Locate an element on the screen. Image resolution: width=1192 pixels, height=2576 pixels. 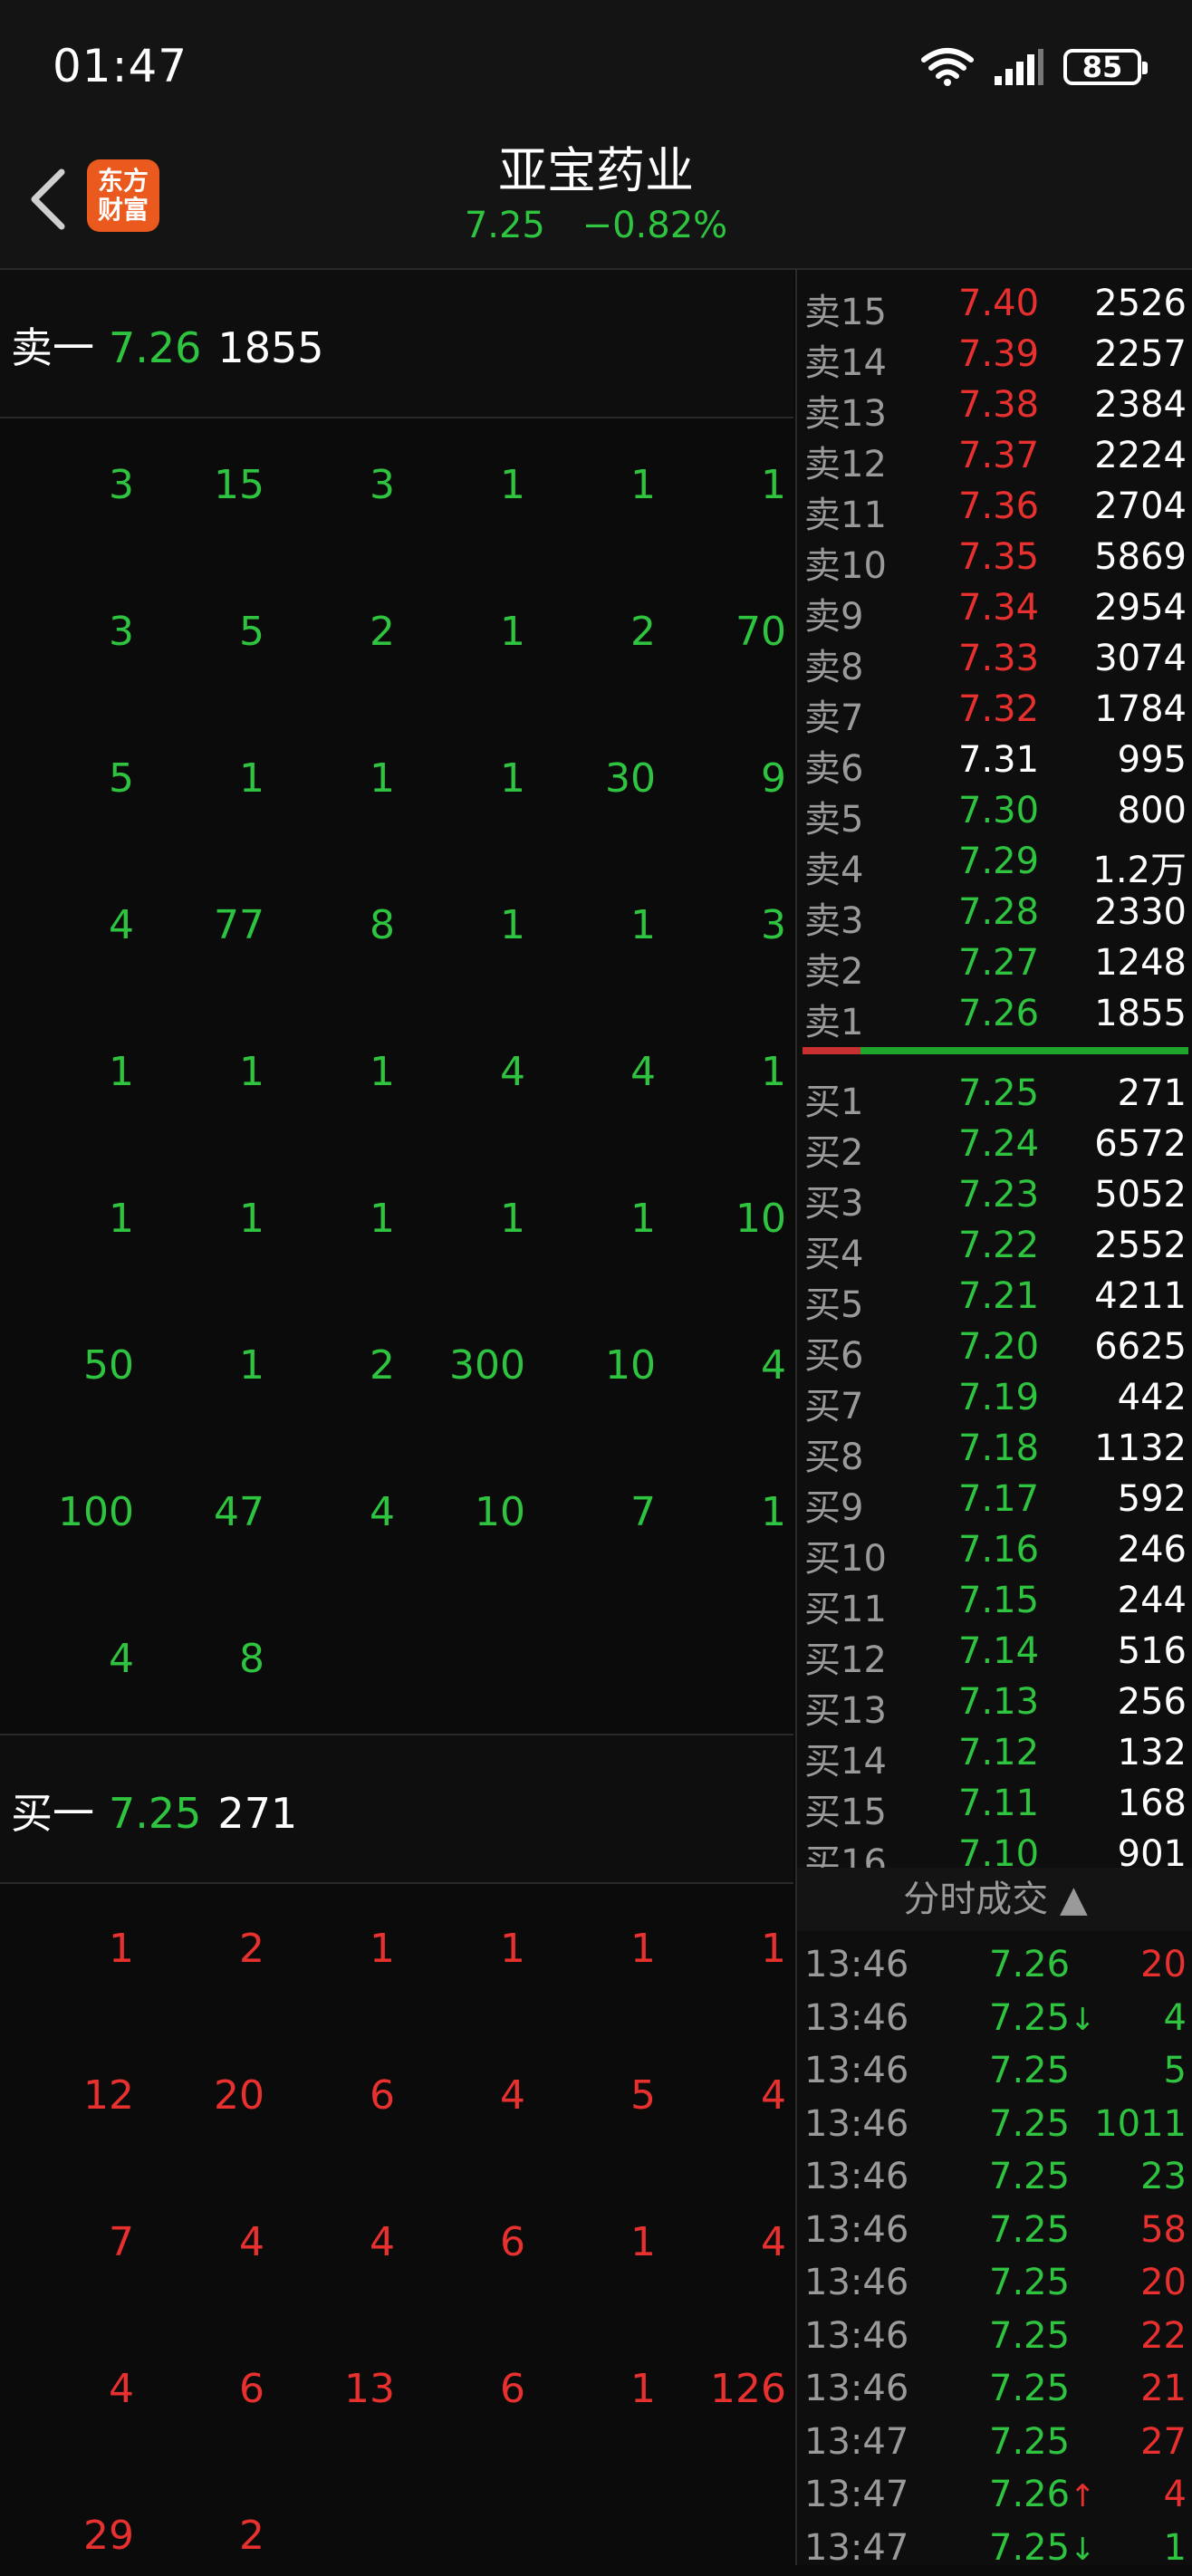
trade-row: 13:46 7.25 1011 is located at coordinates (994, 2126).